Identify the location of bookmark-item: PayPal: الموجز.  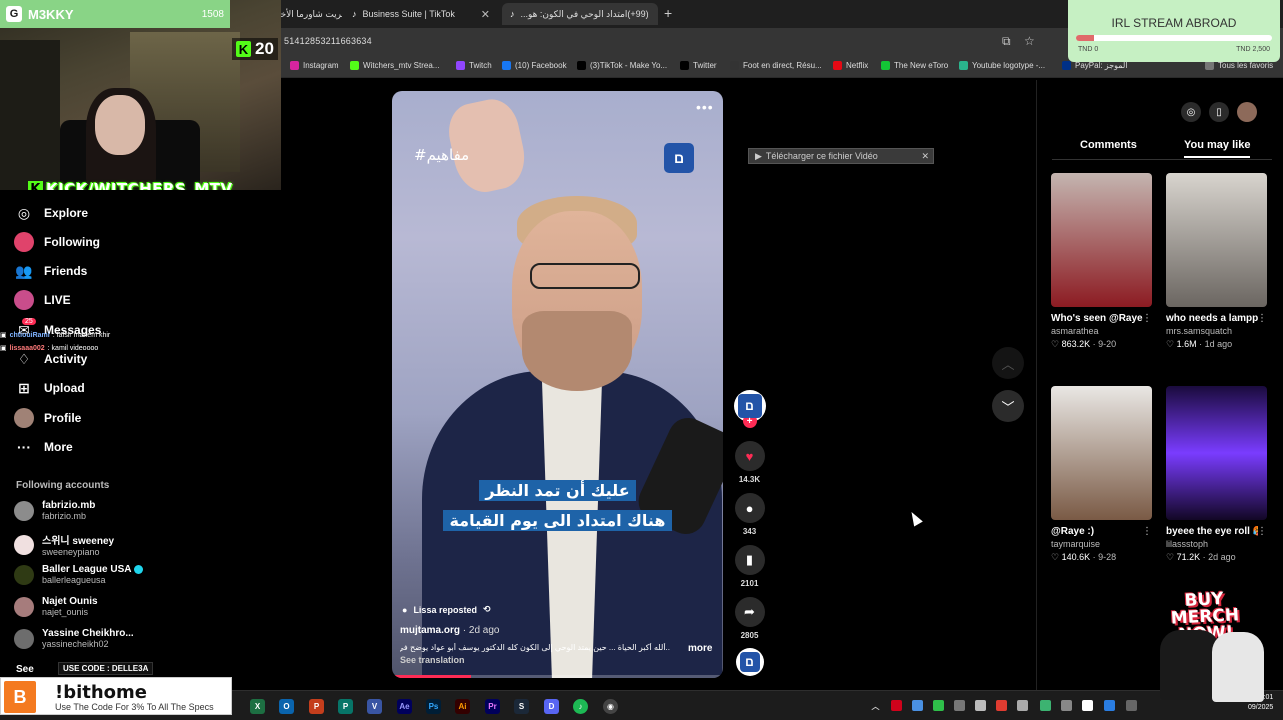
(1095, 65).